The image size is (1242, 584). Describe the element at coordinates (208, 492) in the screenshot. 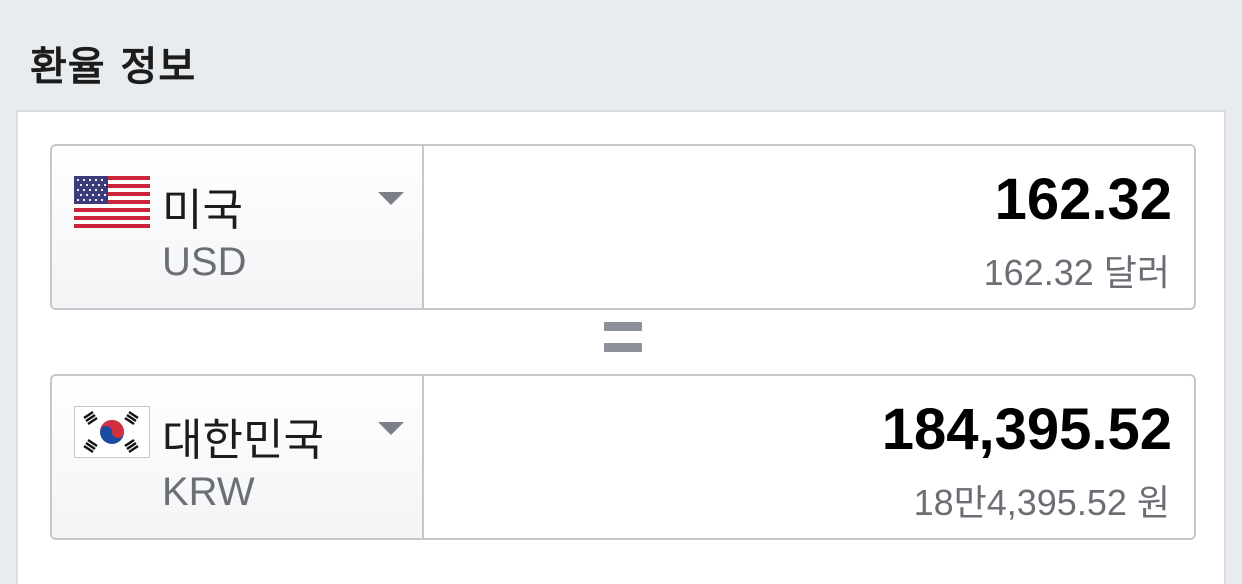

I see `target-currency-code: KRW` at that location.